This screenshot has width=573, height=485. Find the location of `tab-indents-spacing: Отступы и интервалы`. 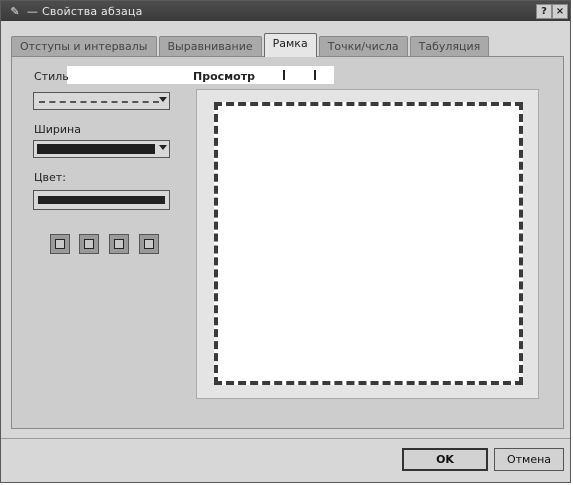

tab-indents-spacing: Отступы и интервалы is located at coordinates (84, 46).